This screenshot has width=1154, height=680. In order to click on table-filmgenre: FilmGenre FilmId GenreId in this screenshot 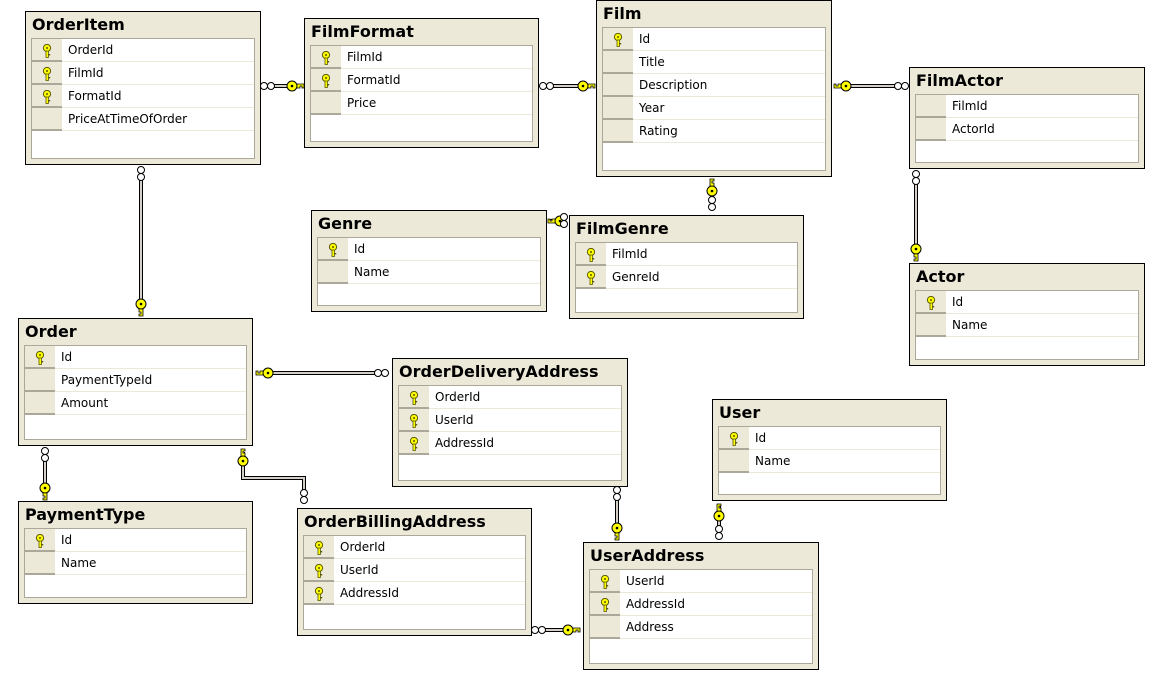, I will do `click(686, 267)`.